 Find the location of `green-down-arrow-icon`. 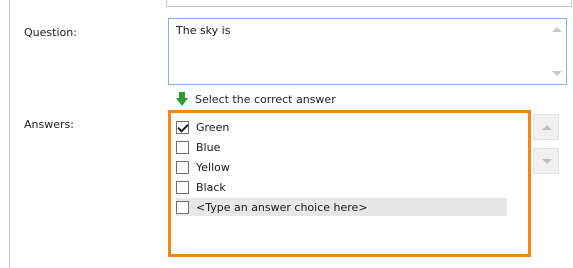

green-down-arrow-icon is located at coordinates (182, 99).